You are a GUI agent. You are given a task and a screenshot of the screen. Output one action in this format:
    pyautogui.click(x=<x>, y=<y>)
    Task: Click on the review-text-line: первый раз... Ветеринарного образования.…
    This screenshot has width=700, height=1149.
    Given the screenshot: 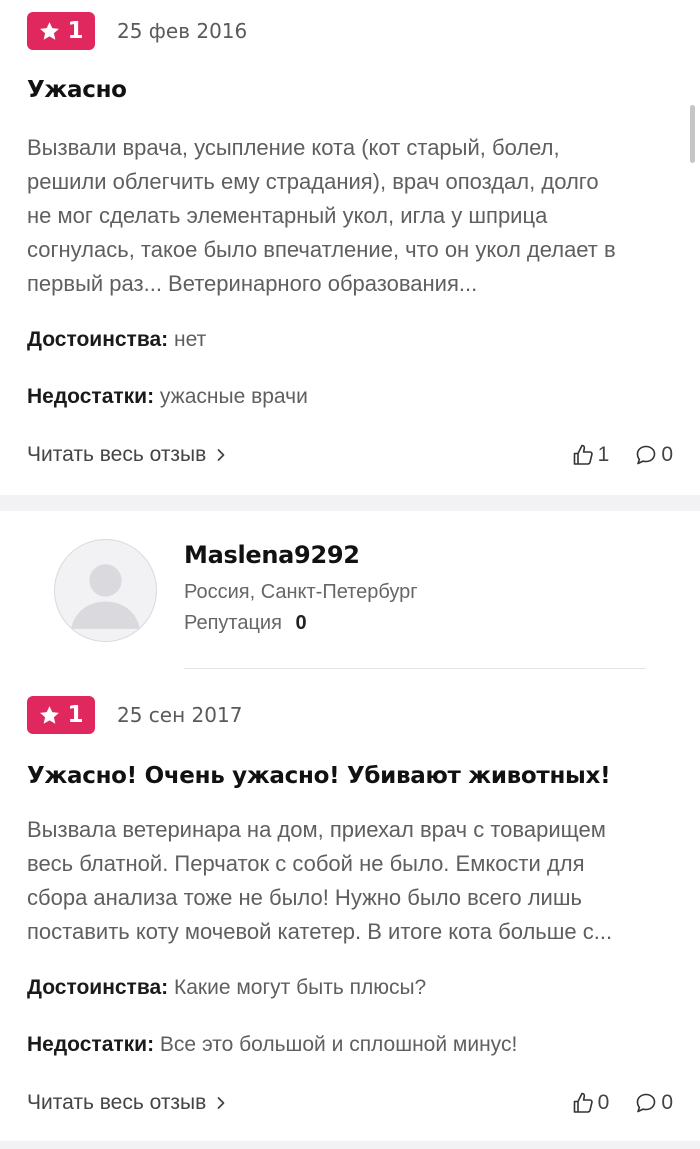 What is the action you would take?
    pyautogui.click(x=252, y=283)
    